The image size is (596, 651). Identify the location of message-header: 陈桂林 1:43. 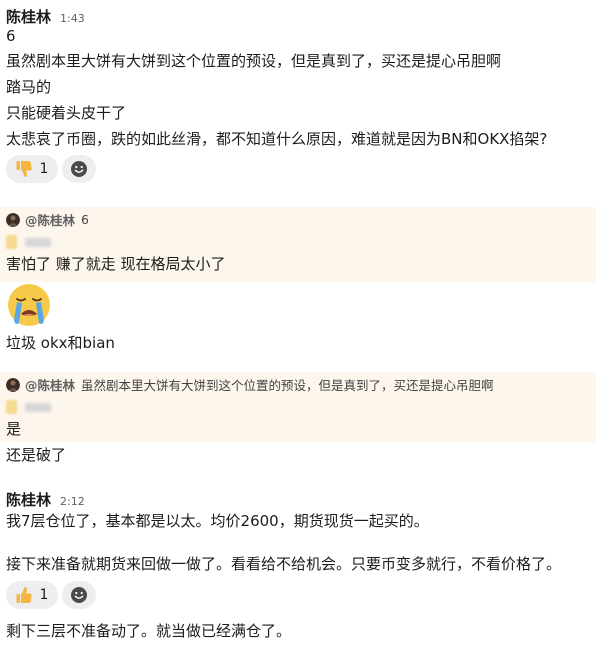
(45, 16).